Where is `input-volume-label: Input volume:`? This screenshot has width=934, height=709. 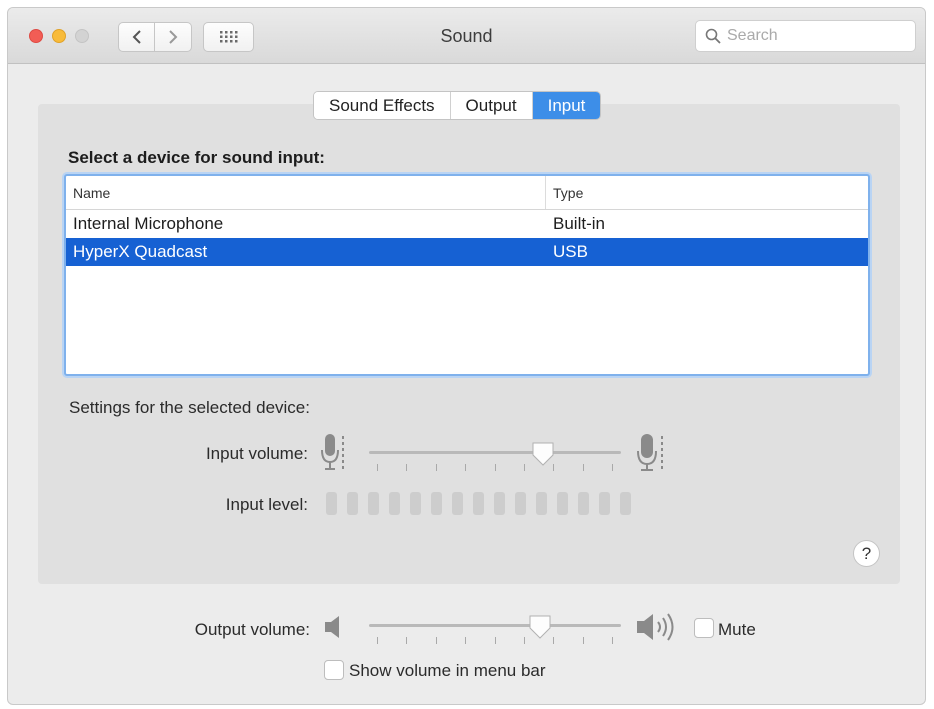
input-volume-label: Input volume: is located at coordinates (256, 453).